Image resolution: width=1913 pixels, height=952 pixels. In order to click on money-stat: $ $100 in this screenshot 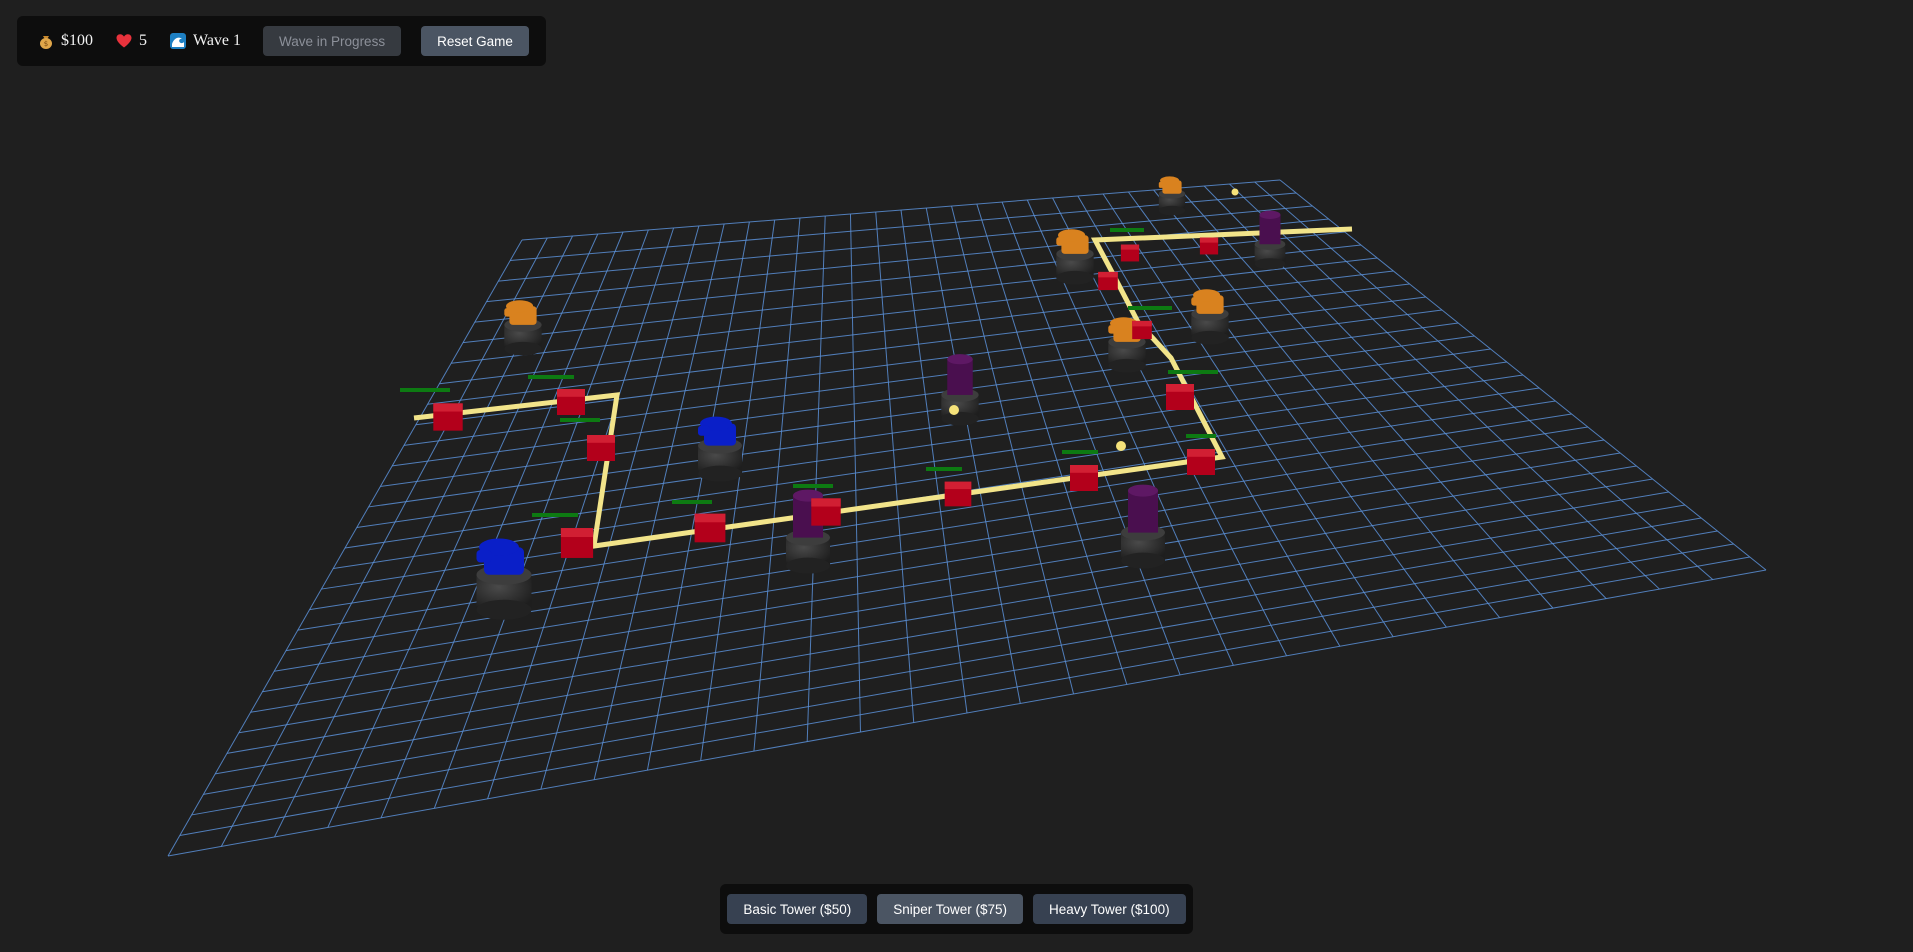, I will do `click(65, 41)`.